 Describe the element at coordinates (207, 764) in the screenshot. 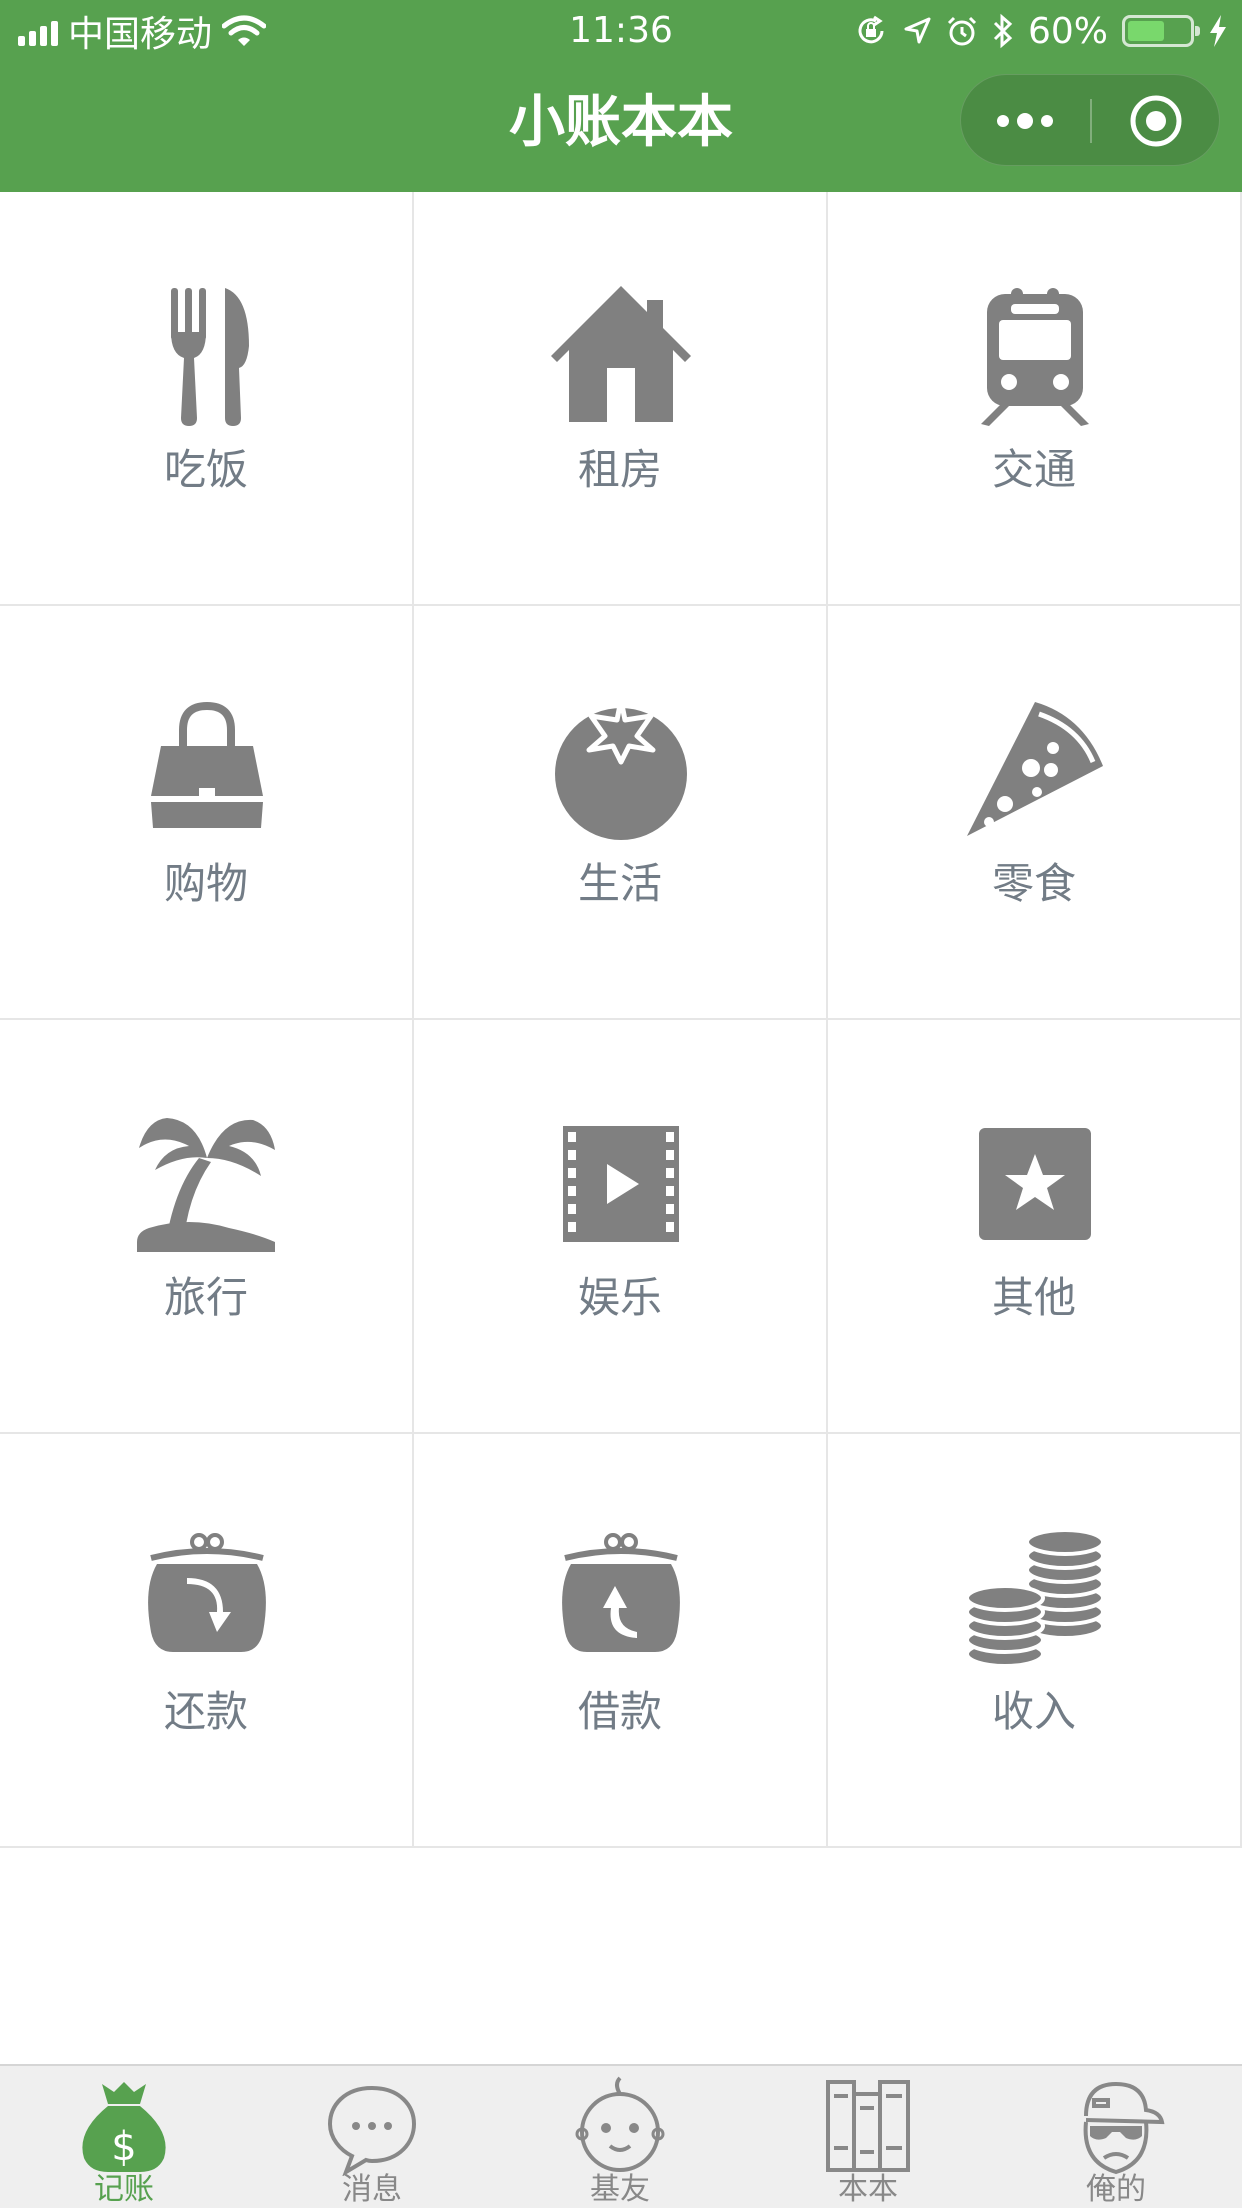

I see `handbag-icon` at that location.